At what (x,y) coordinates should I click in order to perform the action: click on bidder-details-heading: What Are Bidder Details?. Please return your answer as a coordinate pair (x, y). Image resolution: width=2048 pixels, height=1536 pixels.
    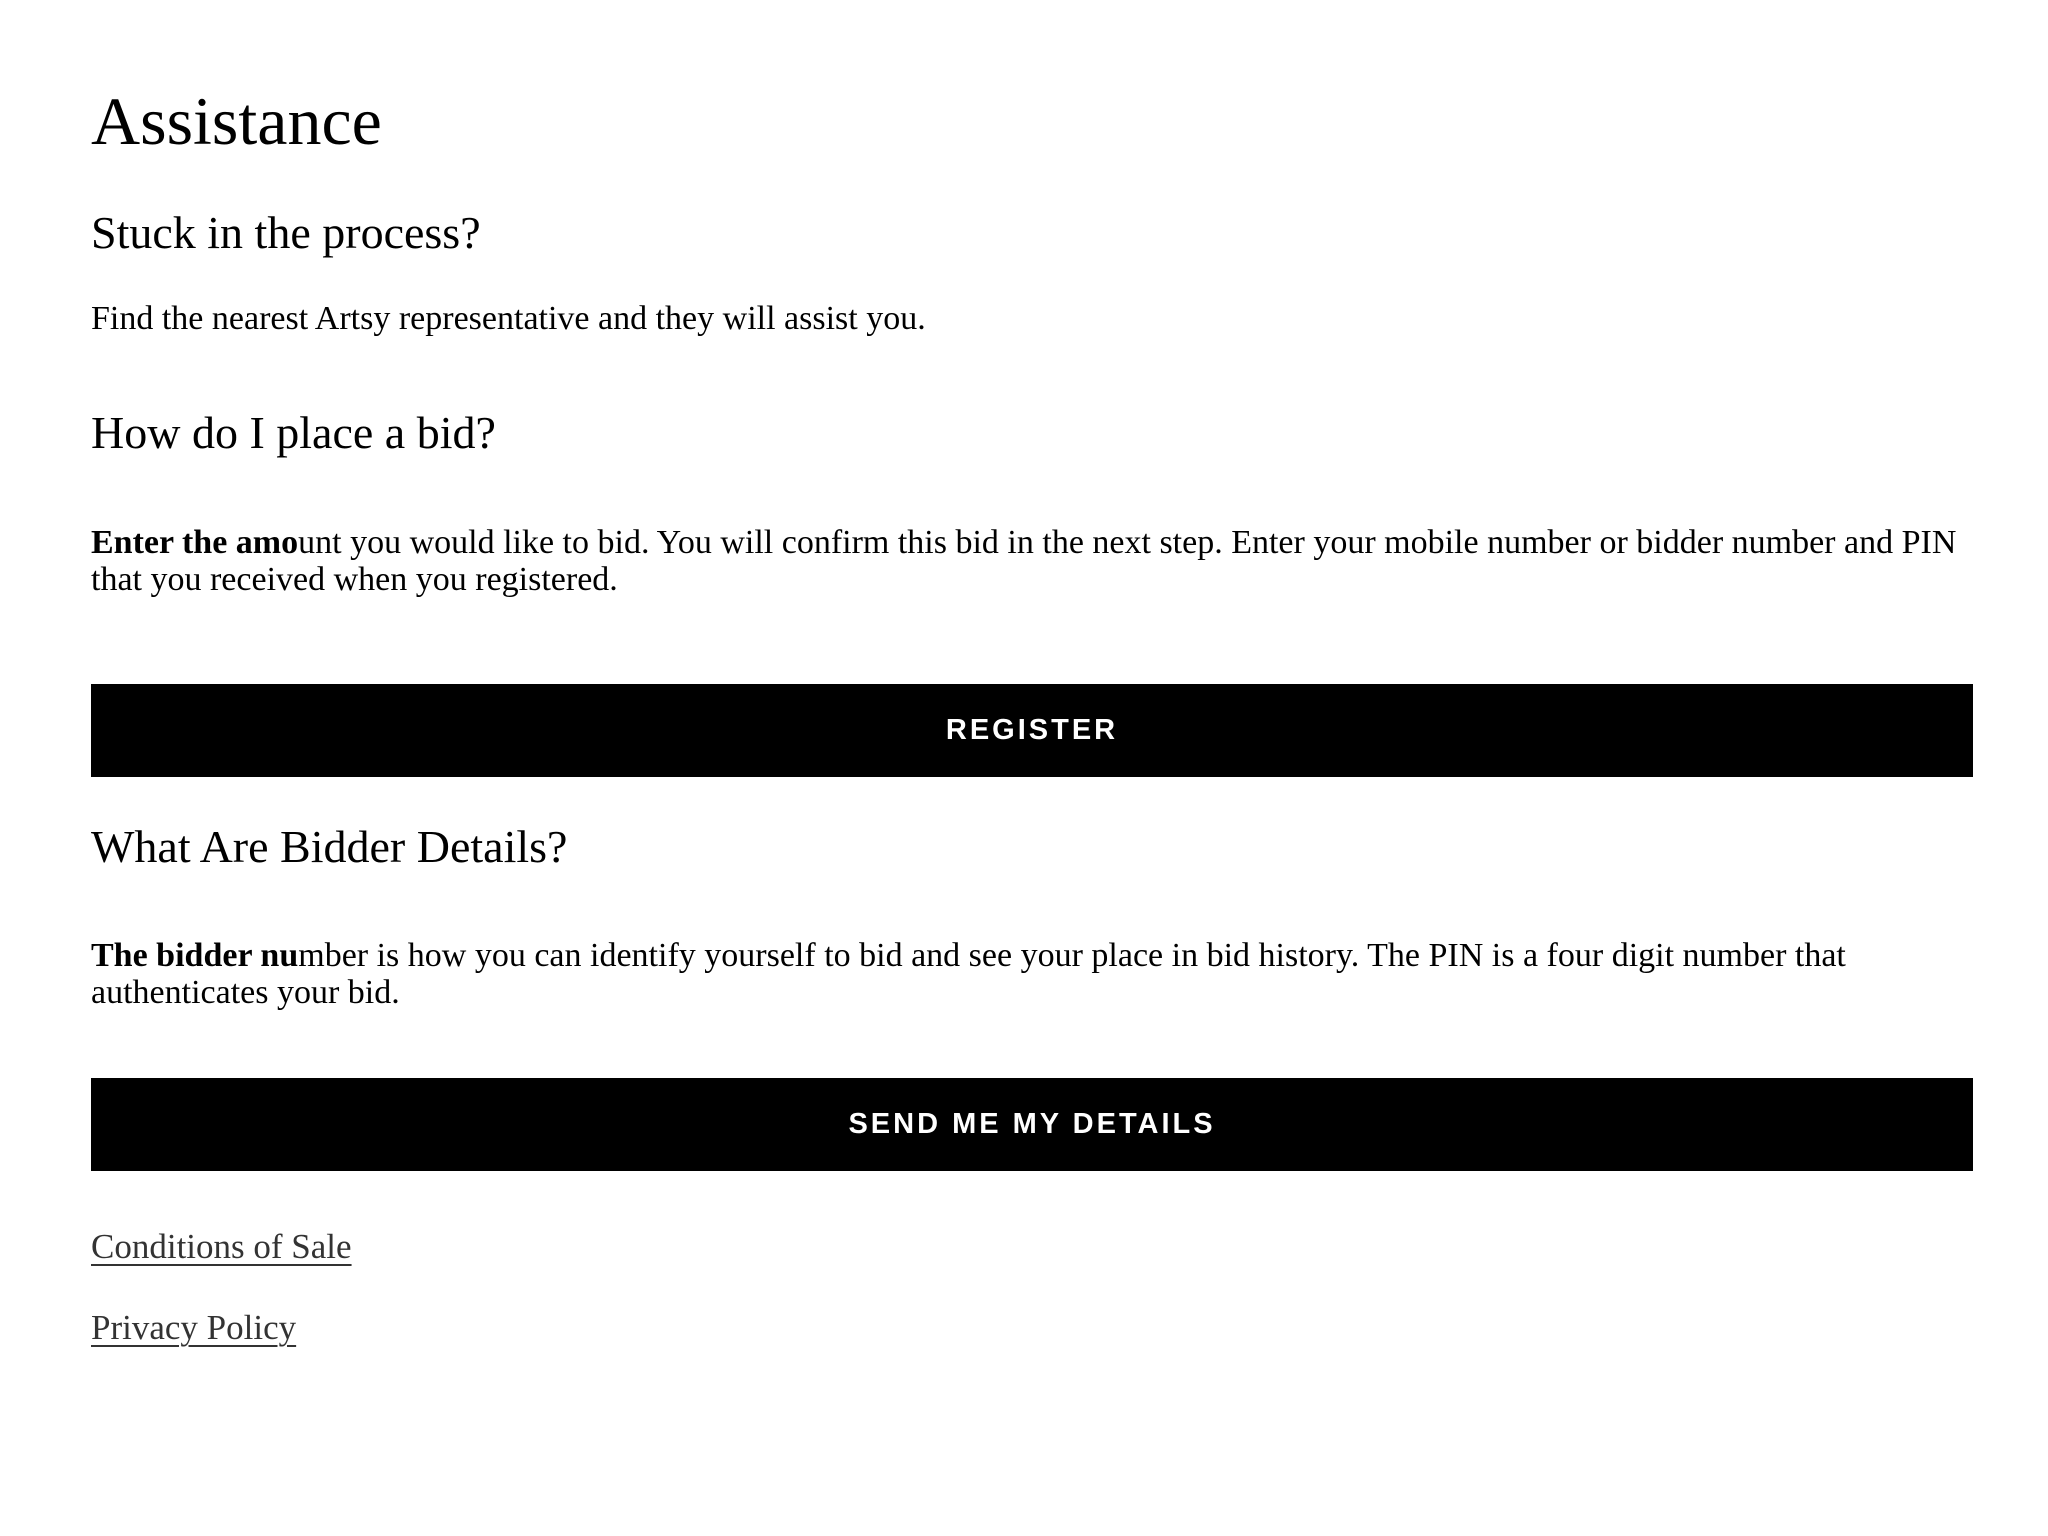
    Looking at the image, I should click on (329, 846).